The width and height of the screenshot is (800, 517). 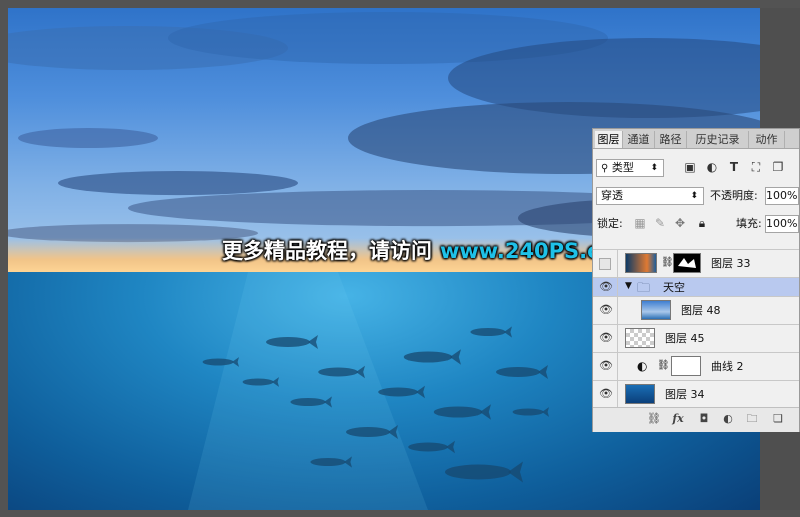 I want to click on lock-position-icon: ✥, so click(x=680, y=223).